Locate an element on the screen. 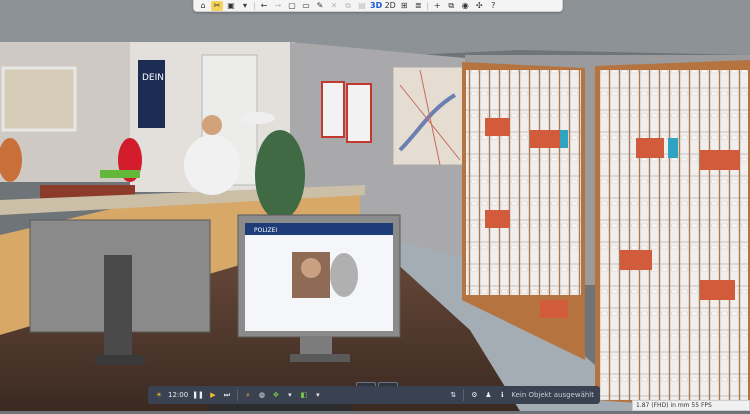 Image resolution: width=750 pixels, height=414 pixels. gear-icon: ⚙ is located at coordinates (474, 395).